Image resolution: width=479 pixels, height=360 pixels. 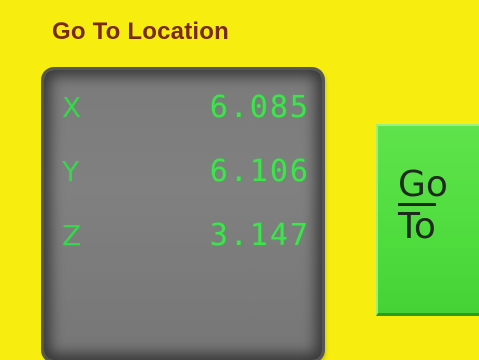 What do you see at coordinates (417, 226) in the screenshot?
I see `go-to-button-line2: To` at bounding box center [417, 226].